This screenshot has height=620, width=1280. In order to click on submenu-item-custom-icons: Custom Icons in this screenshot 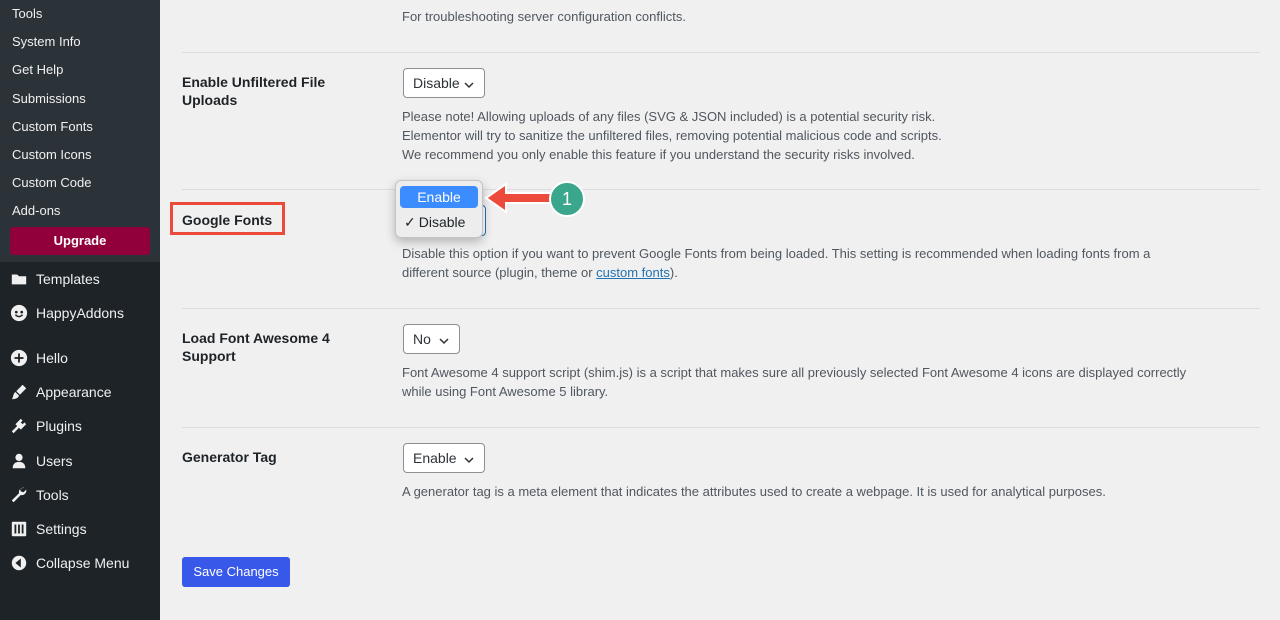, I will do `click(80, 155)`.